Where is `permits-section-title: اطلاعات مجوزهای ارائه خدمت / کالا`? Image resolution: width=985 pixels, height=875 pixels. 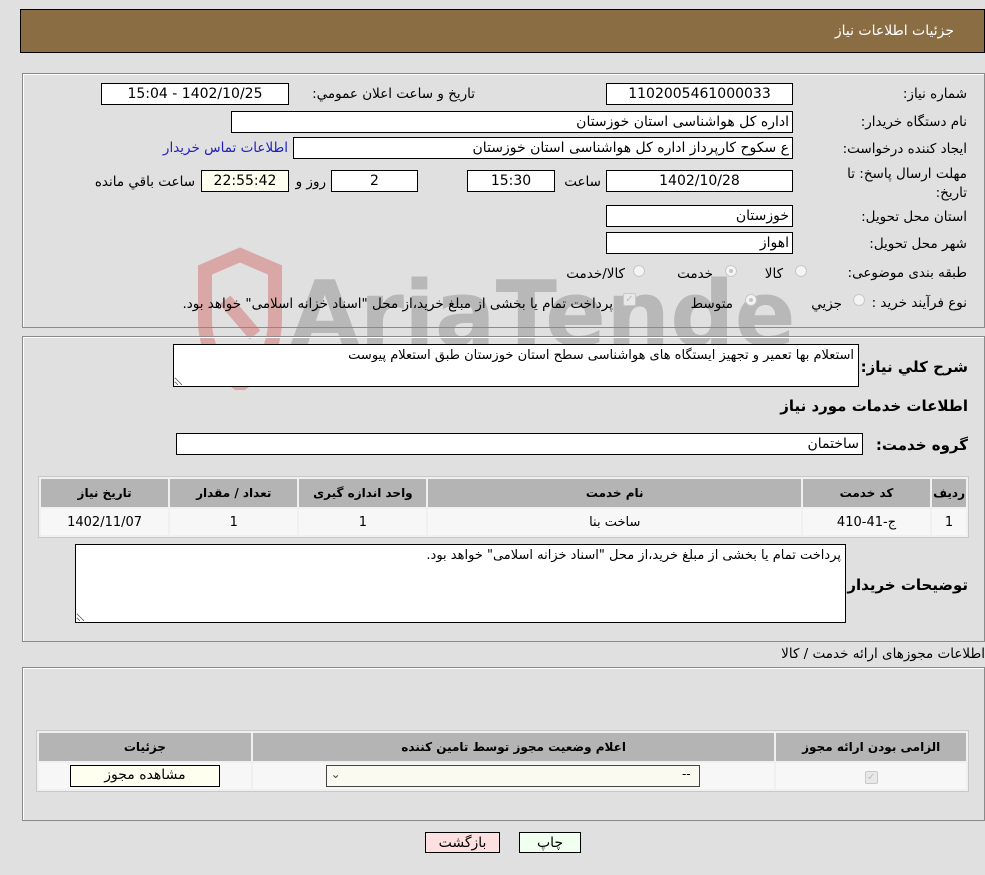 permits-section-title: اطلاعات مجوزهای ارائه خدمت / کالا is located at coordinates (883, 654).